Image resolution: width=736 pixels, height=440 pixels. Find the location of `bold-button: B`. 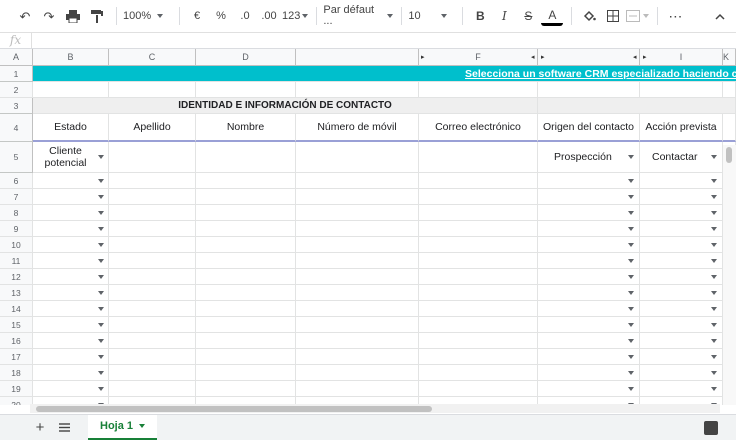

bold-button: B is located at coordinates (480, 16).